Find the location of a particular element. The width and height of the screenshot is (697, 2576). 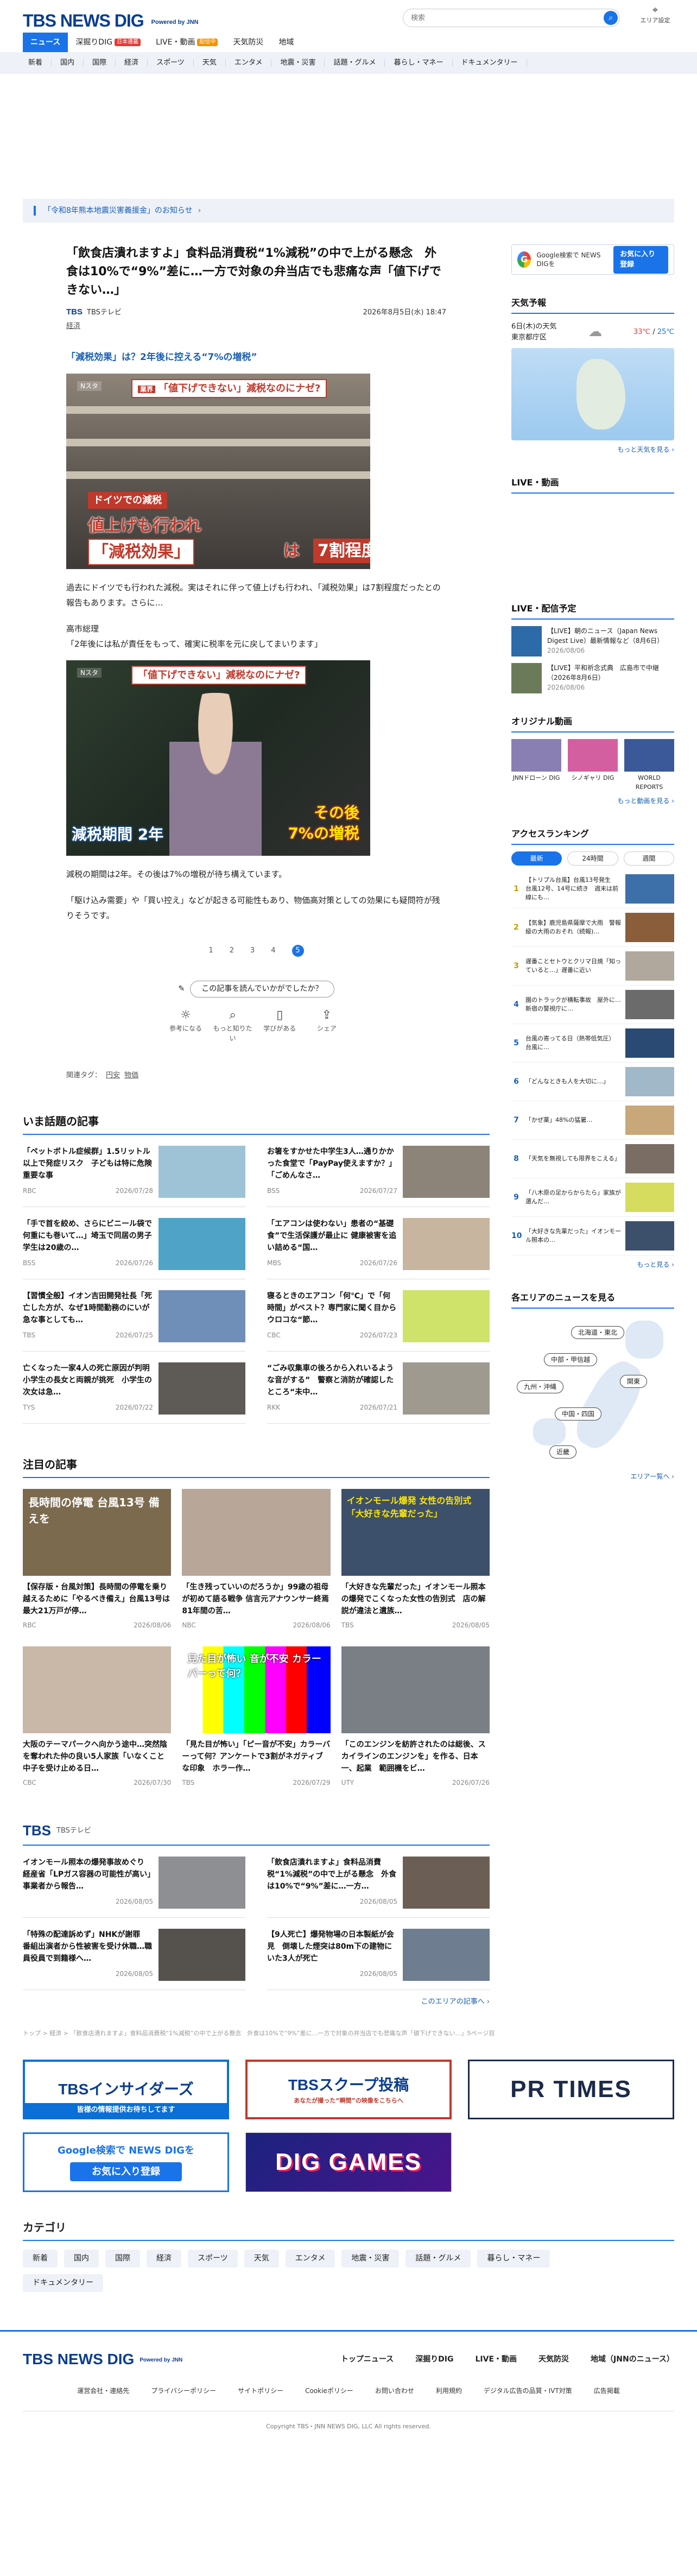

ranking-item: 3 遅番ことセトウとクリマ日焼「知っていると…」遅番に近い is located at coordinates (592, 967).